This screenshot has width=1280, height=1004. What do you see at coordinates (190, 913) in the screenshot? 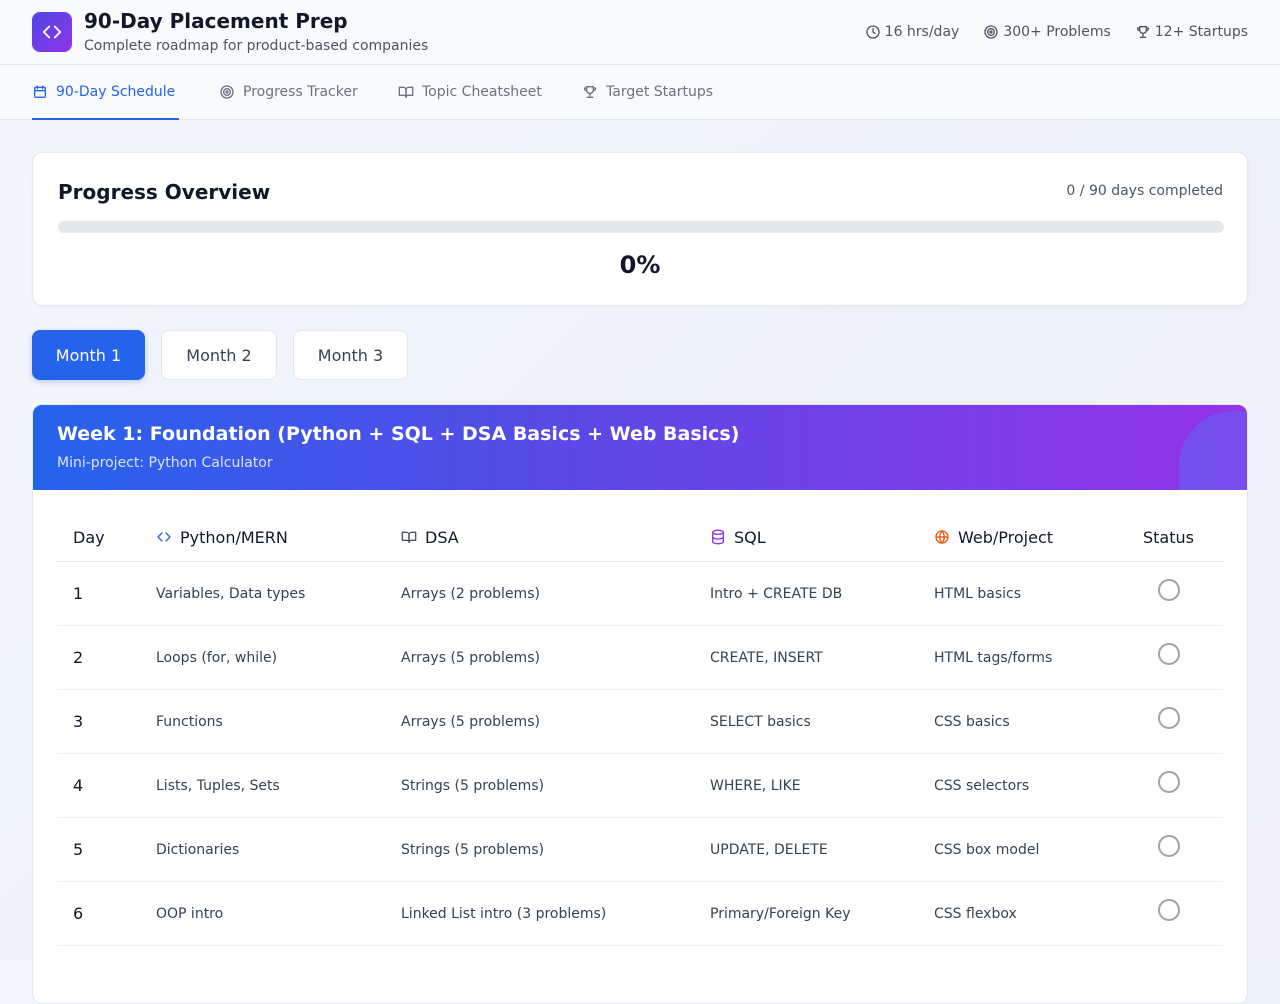
I see `cell-python: OOP intro` at bounding box center [190, 913].